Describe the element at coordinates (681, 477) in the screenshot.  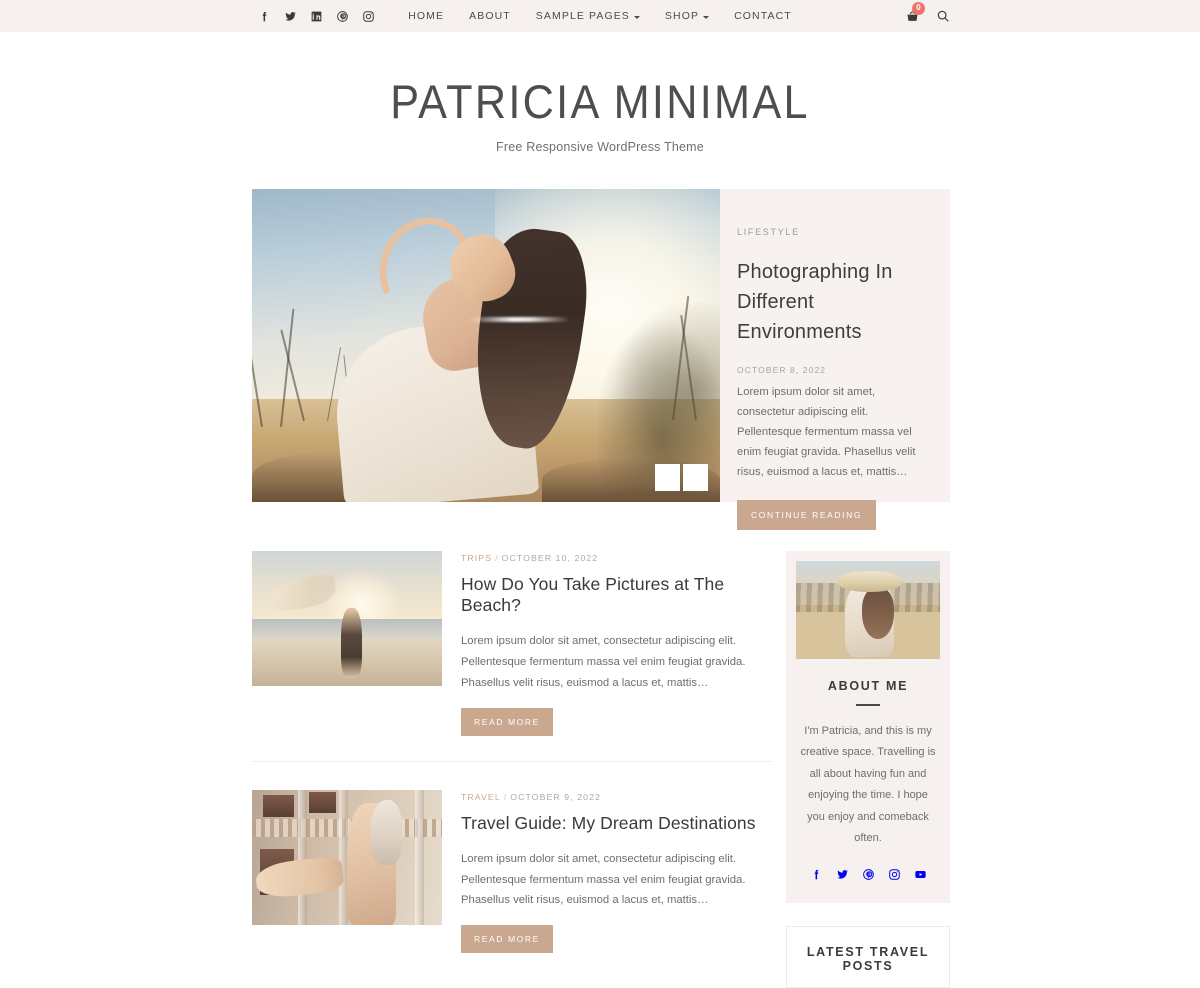
I see `slider-controls` at that location.